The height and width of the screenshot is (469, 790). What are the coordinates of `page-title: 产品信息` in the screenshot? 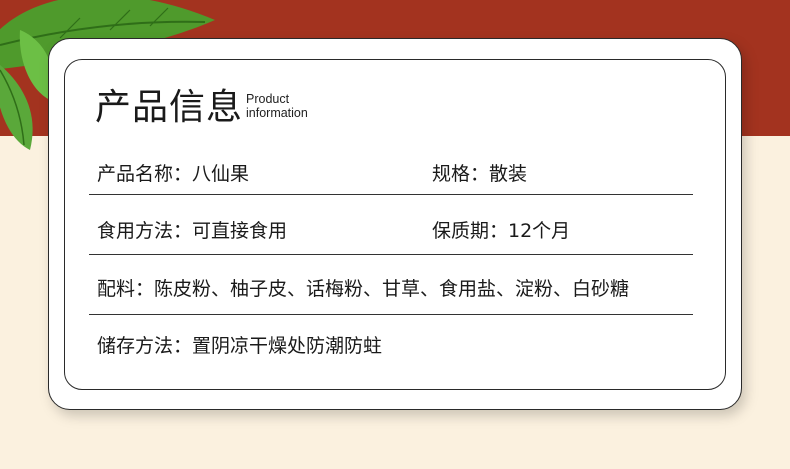 It's located at (169, 107).